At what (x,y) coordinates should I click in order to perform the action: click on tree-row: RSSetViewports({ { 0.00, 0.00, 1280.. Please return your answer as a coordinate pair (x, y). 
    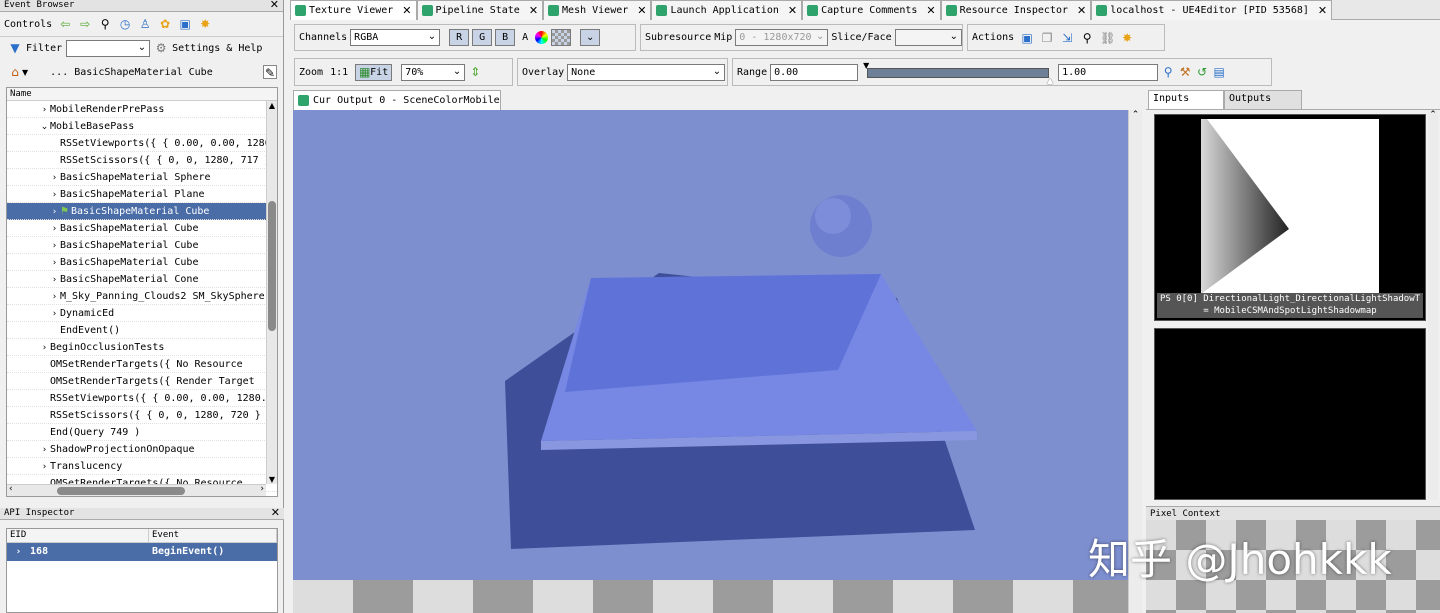
    Looking at the image, I should click on (142, 143).